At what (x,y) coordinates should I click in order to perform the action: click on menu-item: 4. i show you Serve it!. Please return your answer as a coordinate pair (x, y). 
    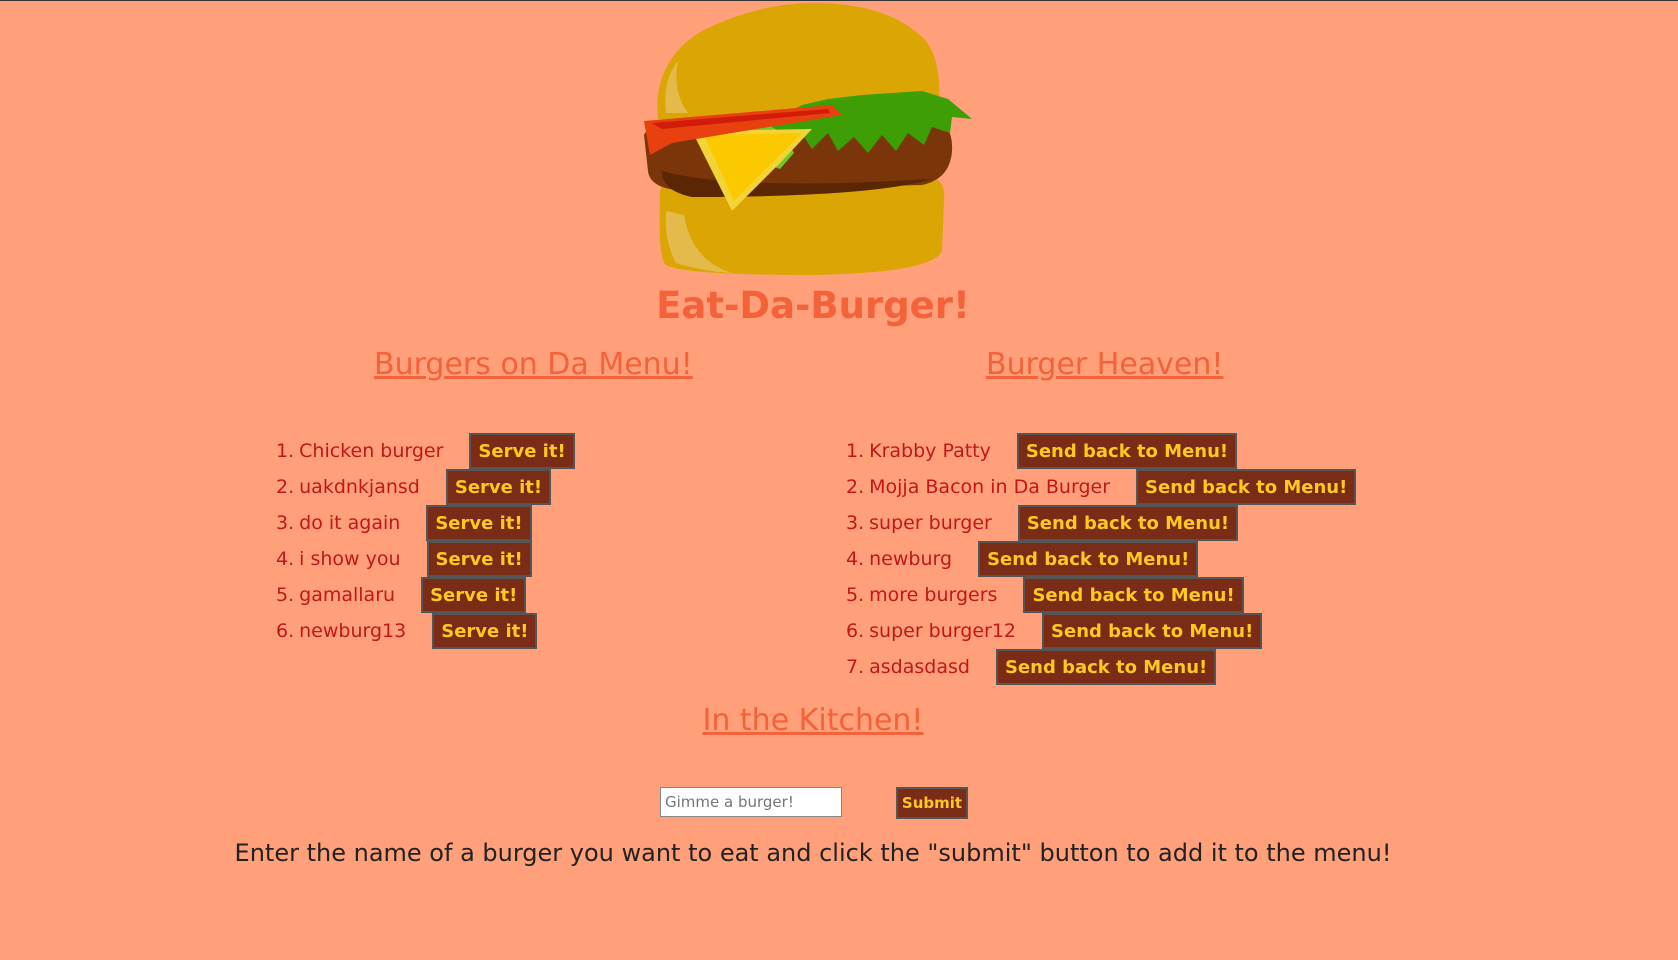
    Looking at the image, I should click on (425, 559).